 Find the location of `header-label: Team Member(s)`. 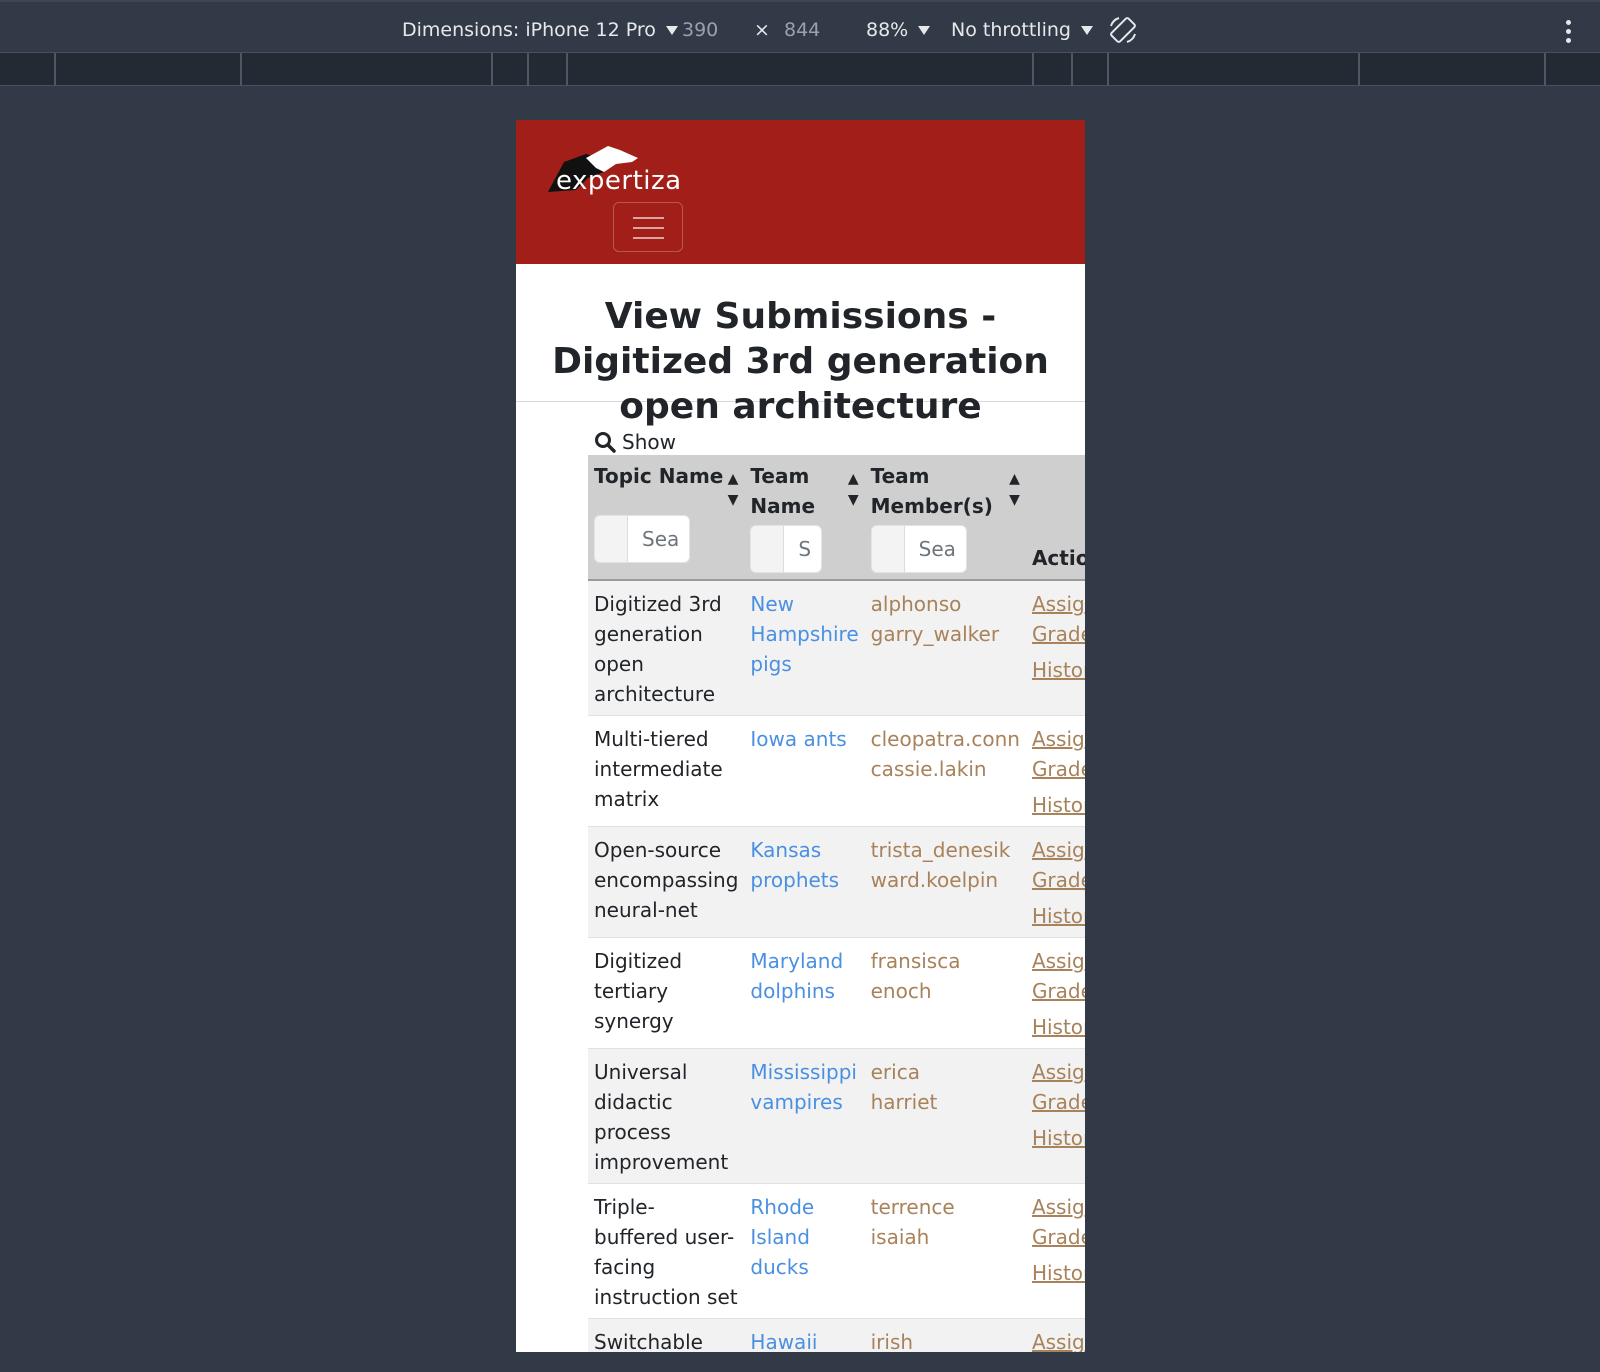

header-label: Team Member(s) is located at coordinates (931, 491).